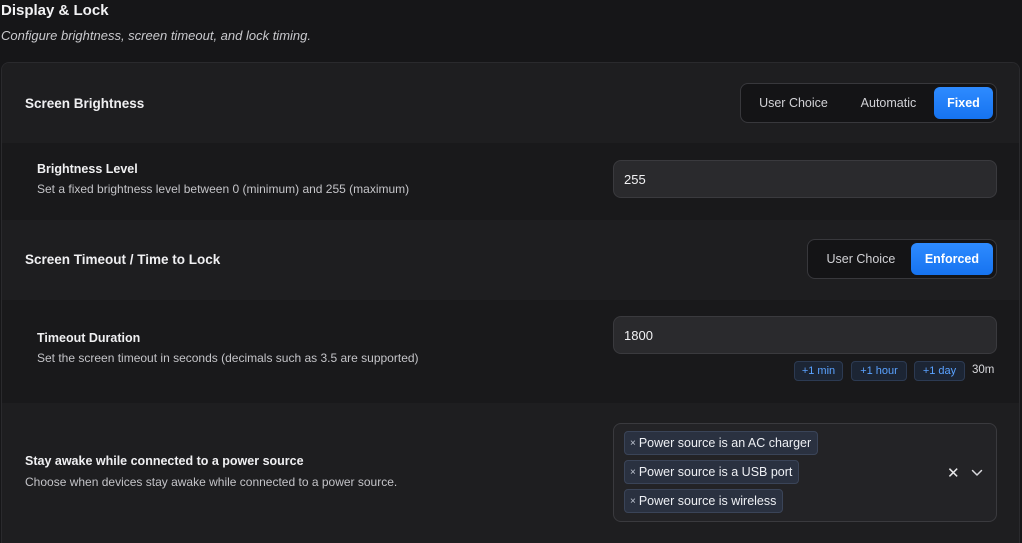 This screenshot has width=1022, height=543. What do you see at coordinates (939, 371) in the screenshot?
I see `add-1-day-button: +1 day` at bounding box center [939, 371].